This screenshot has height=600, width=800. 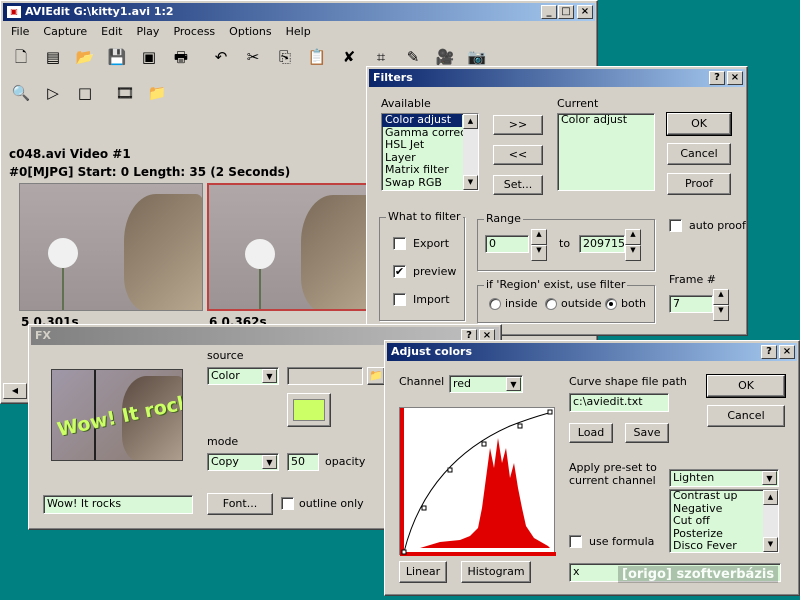 I want to click on cut-icon: ✂, so click(x=253, y=57).